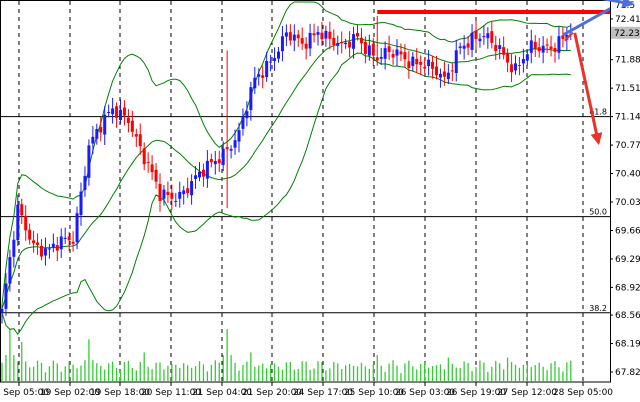 The image size is (640, 402). Describe the element at coordinates (627, 34) in the screenshot. I see `current-price-label: 72.230` at that location.